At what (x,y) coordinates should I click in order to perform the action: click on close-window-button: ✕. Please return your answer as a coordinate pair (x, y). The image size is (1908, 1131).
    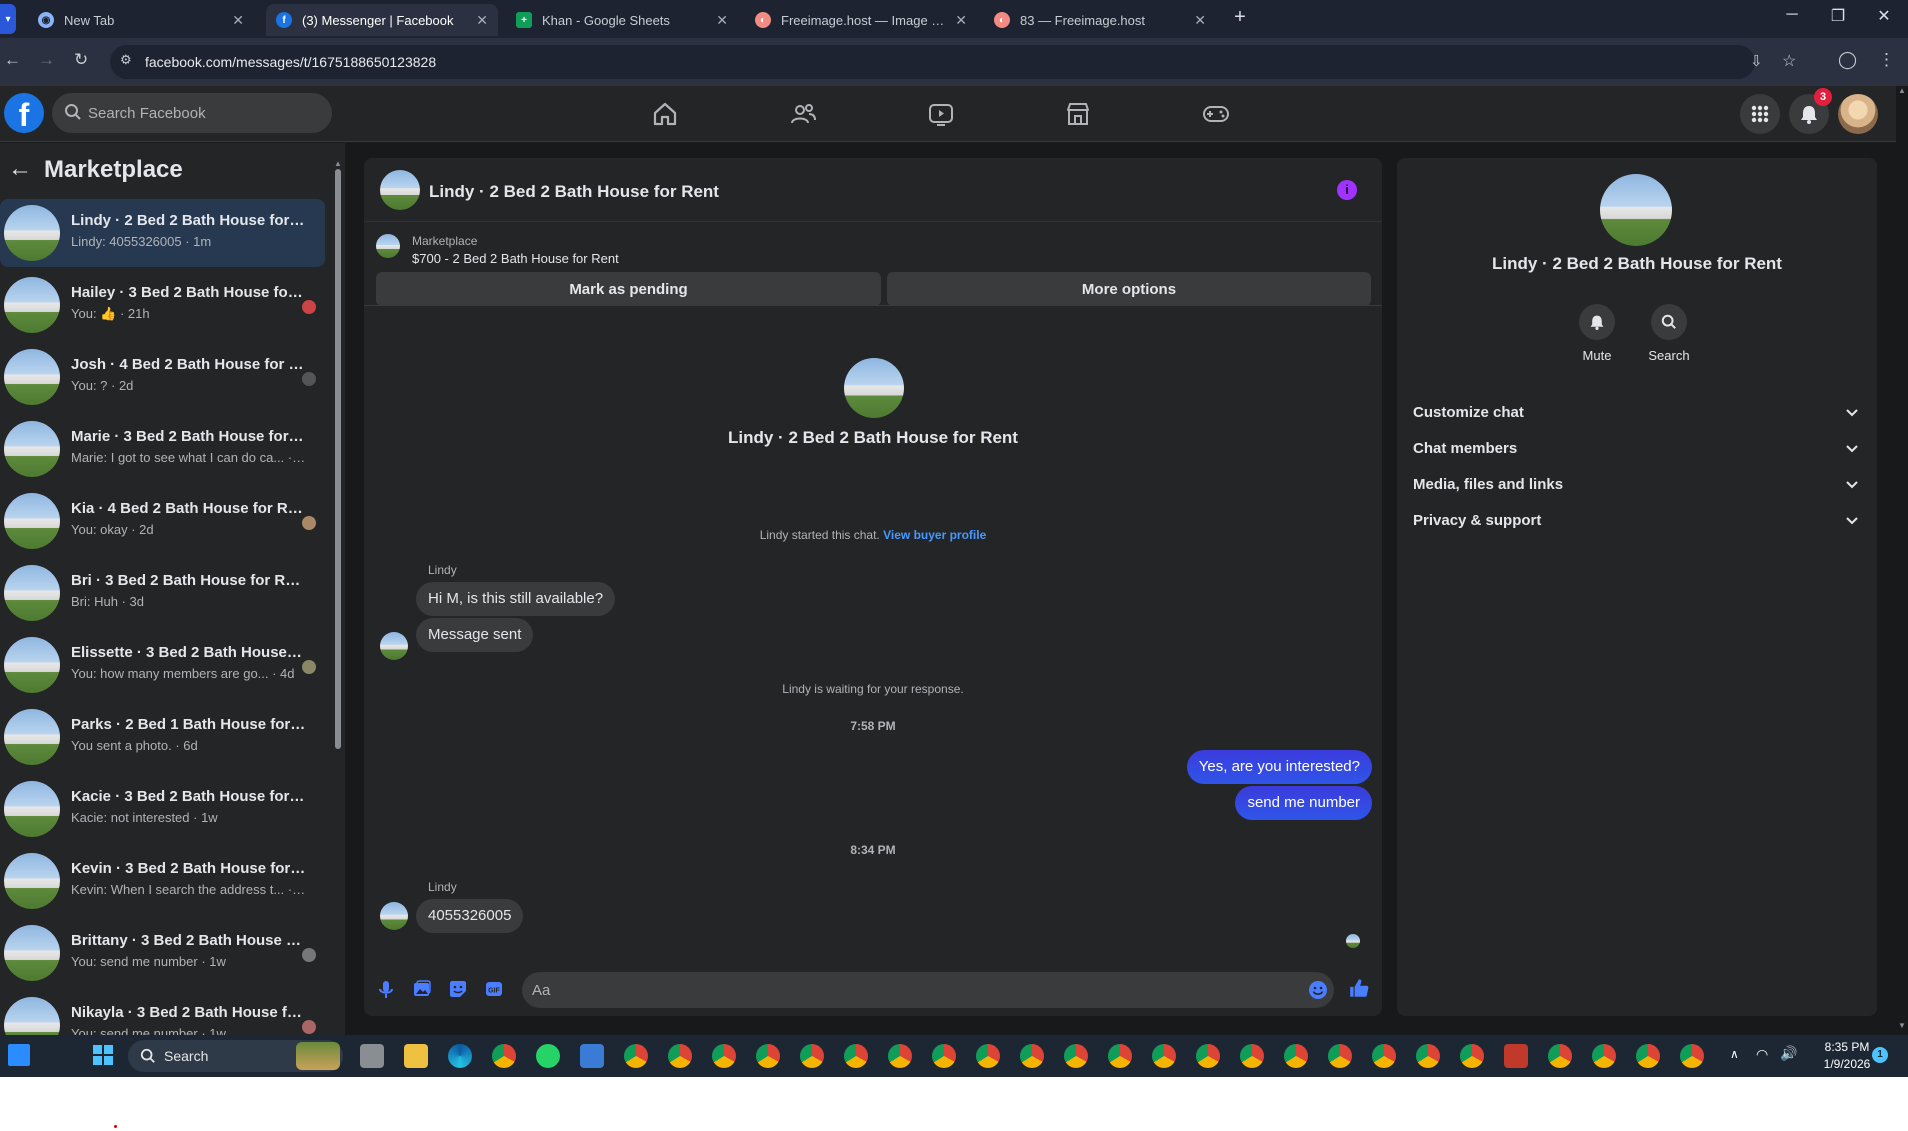
    Looking at the image, I should click on (1884, 16).